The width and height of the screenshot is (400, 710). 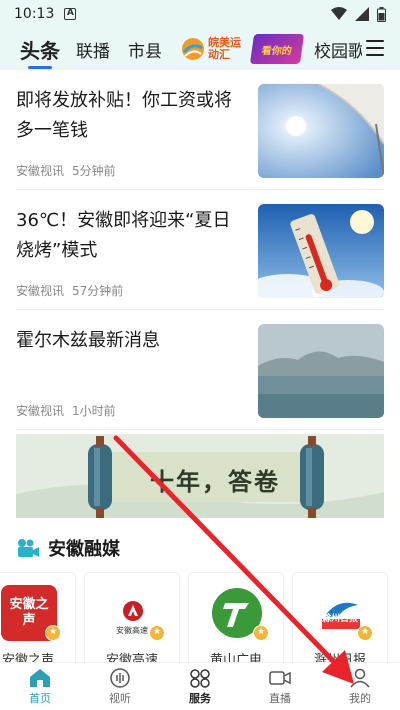 I want to click on status-time: 10:13, so click(x=34, y=14).